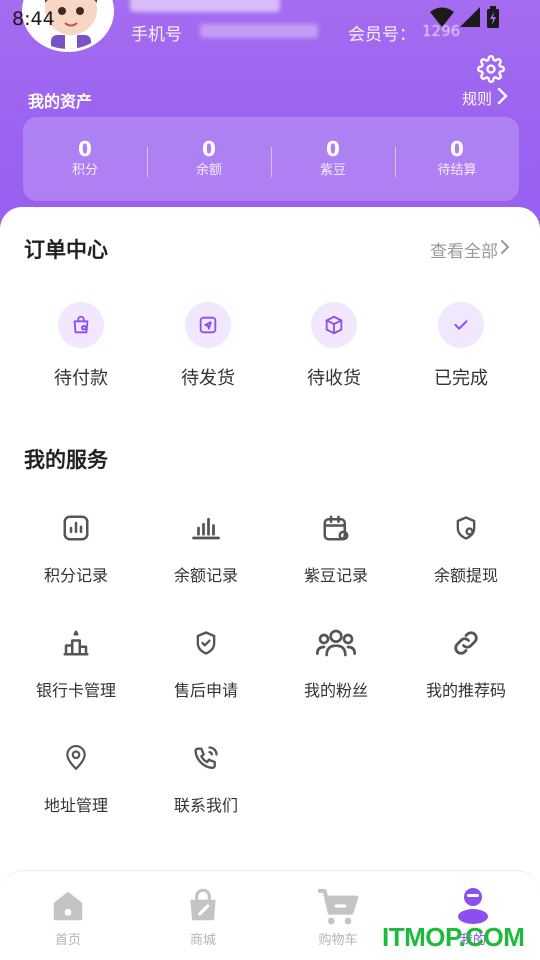  Describe the element at coordinates (205, 690) in the screenshot. I see `service-label: 售后申请` at that location.